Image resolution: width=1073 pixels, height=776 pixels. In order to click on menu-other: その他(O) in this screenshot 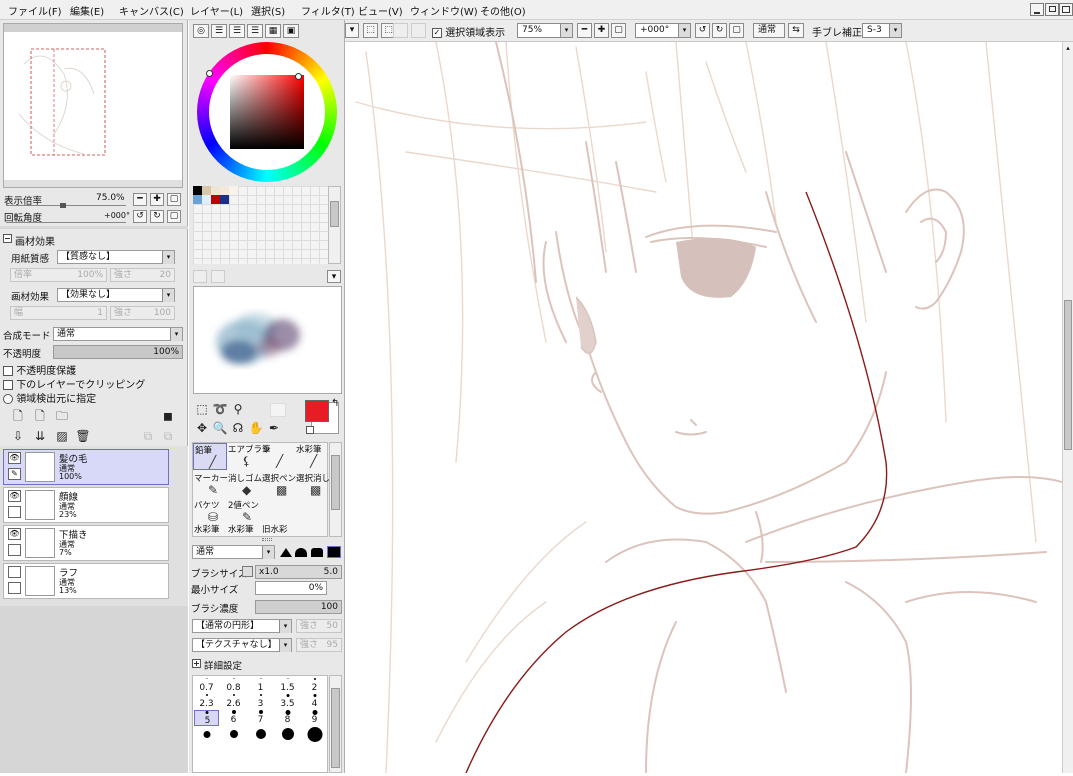, I will do `click(503, 10)`.